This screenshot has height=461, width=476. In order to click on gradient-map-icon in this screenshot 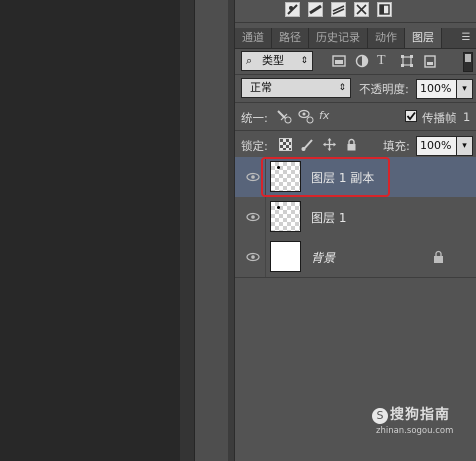, I will do `click(315, 9)`.